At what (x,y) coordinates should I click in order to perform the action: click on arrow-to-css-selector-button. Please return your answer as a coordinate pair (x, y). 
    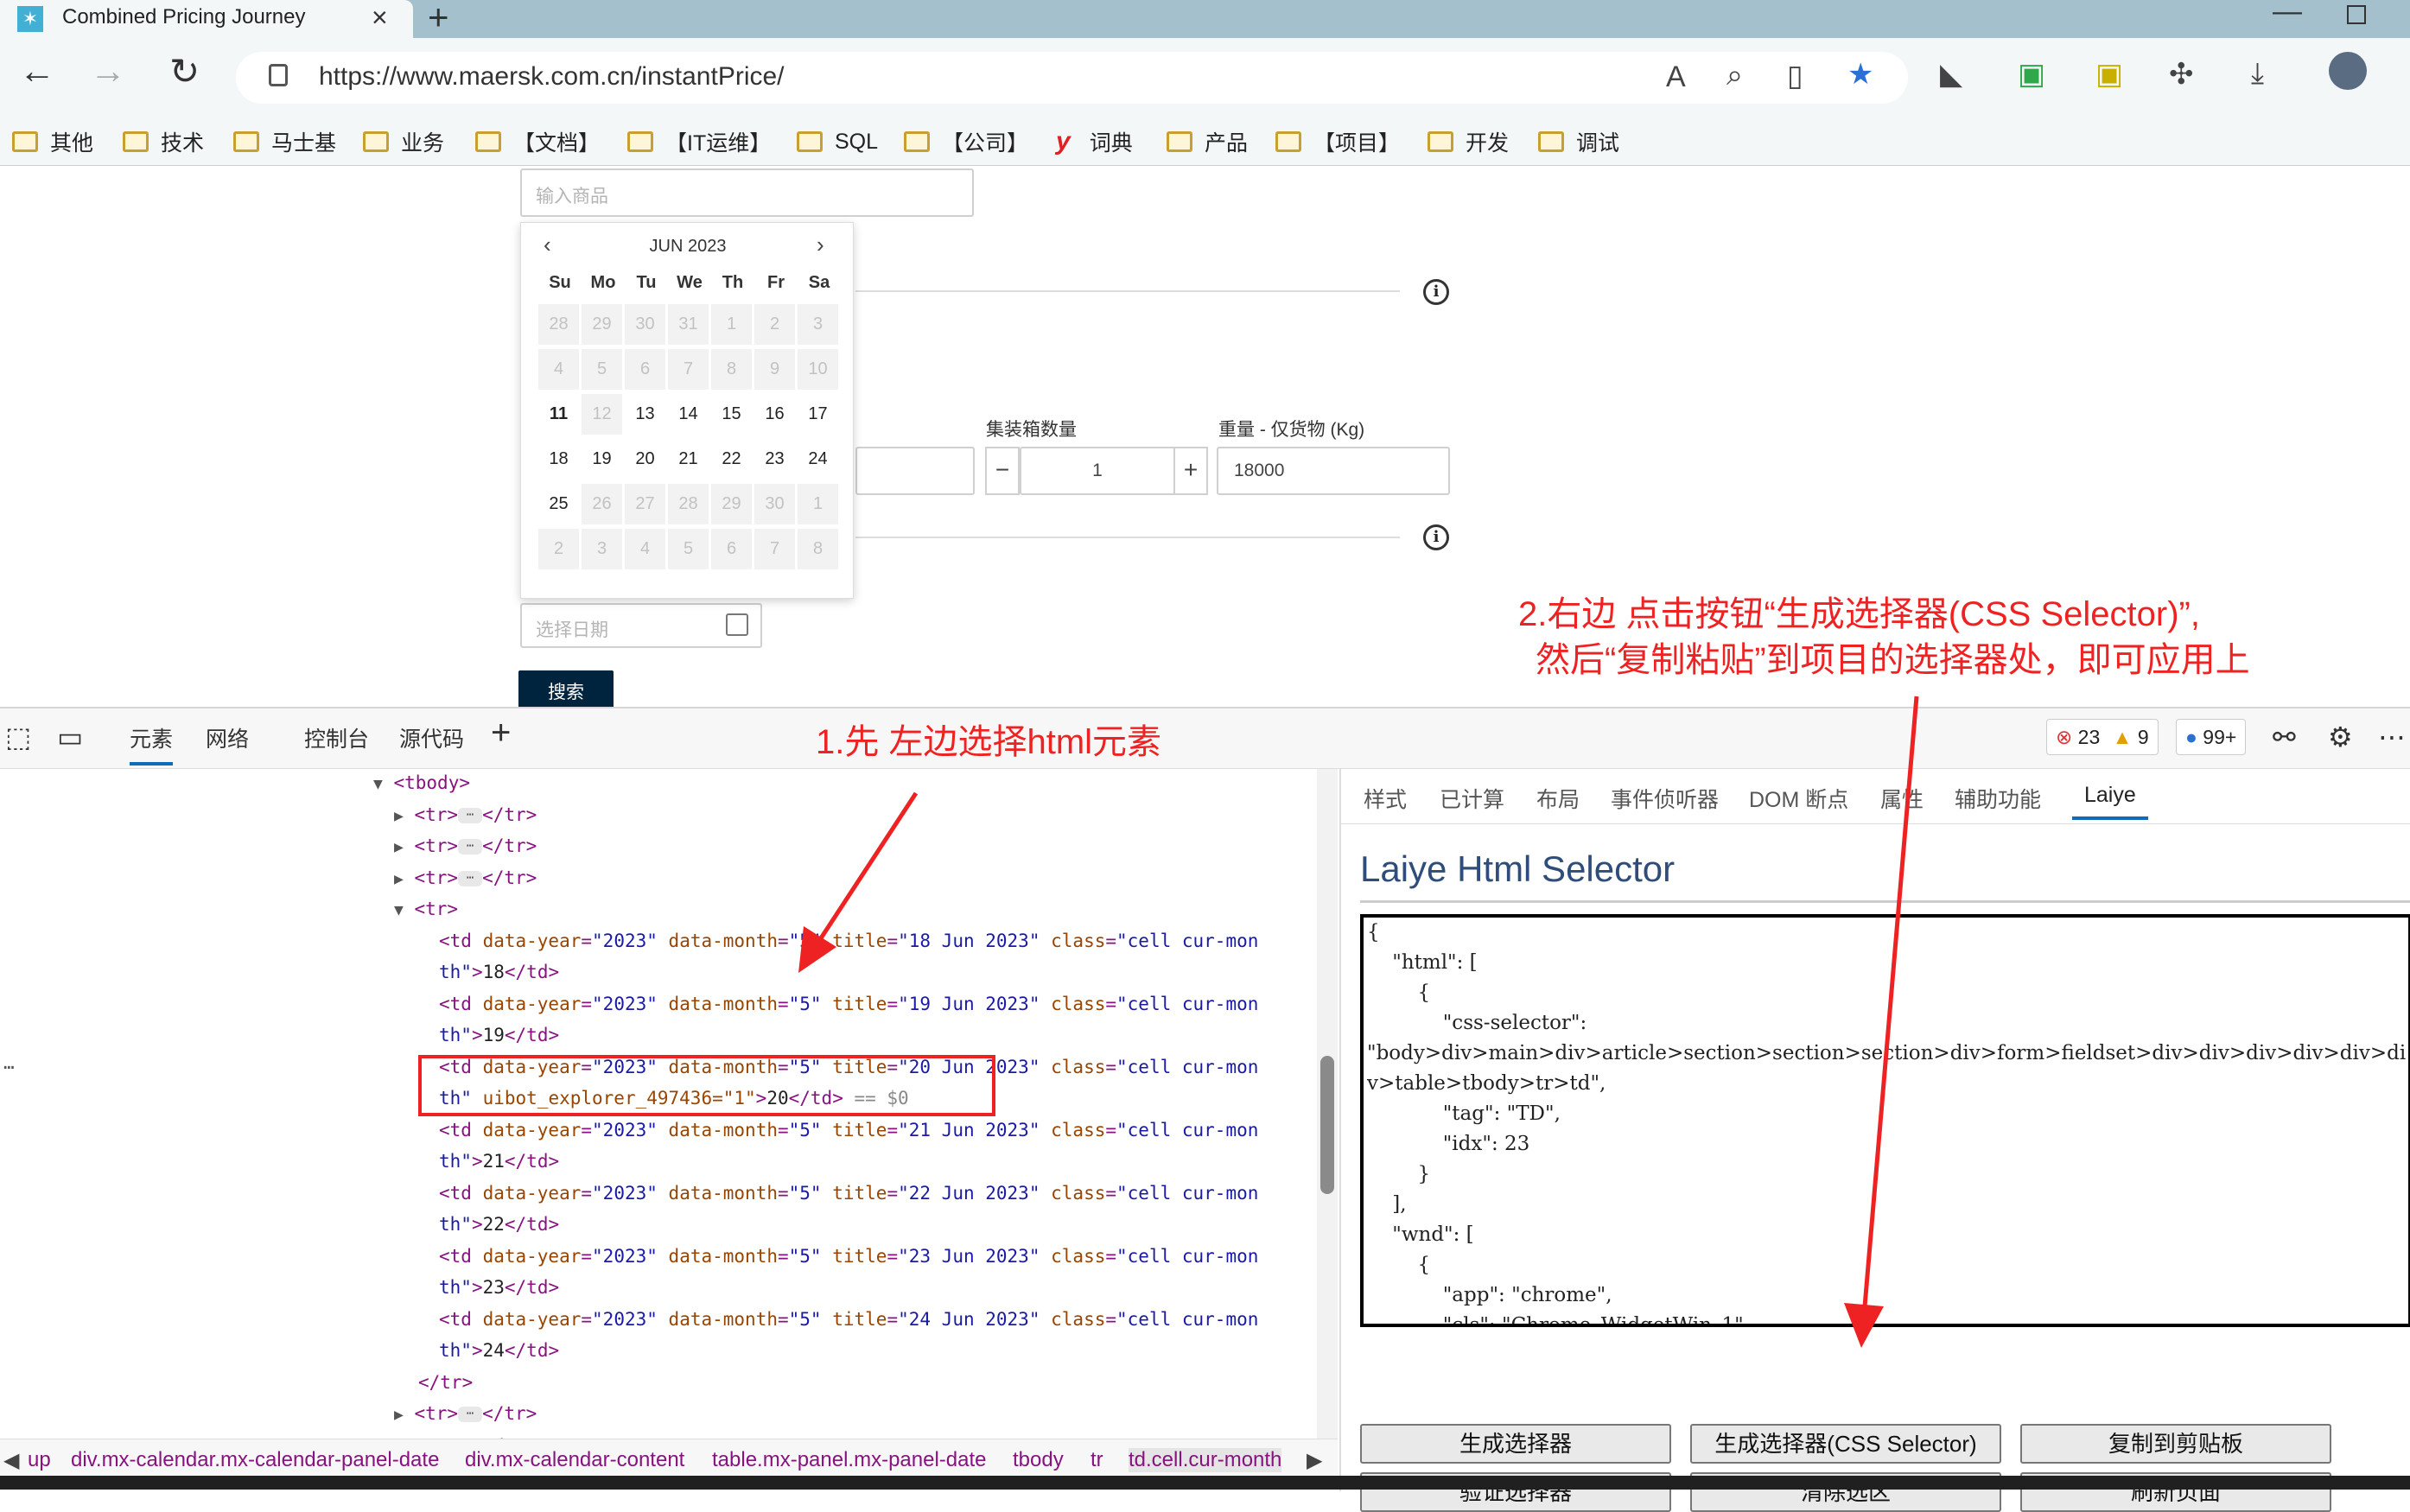
    Looking at the image, I should click on (1891, 1001).